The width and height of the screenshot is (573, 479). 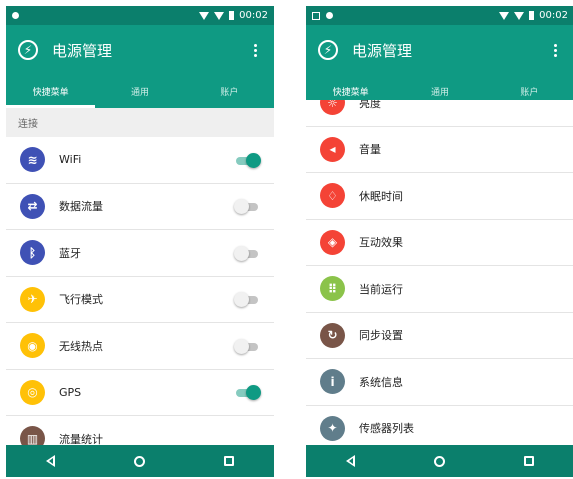 What do you see at coordinates (32, 253) in the screenshot?
I see `bluetooth-icon: ᛒ` at bounding box center [32, 253].